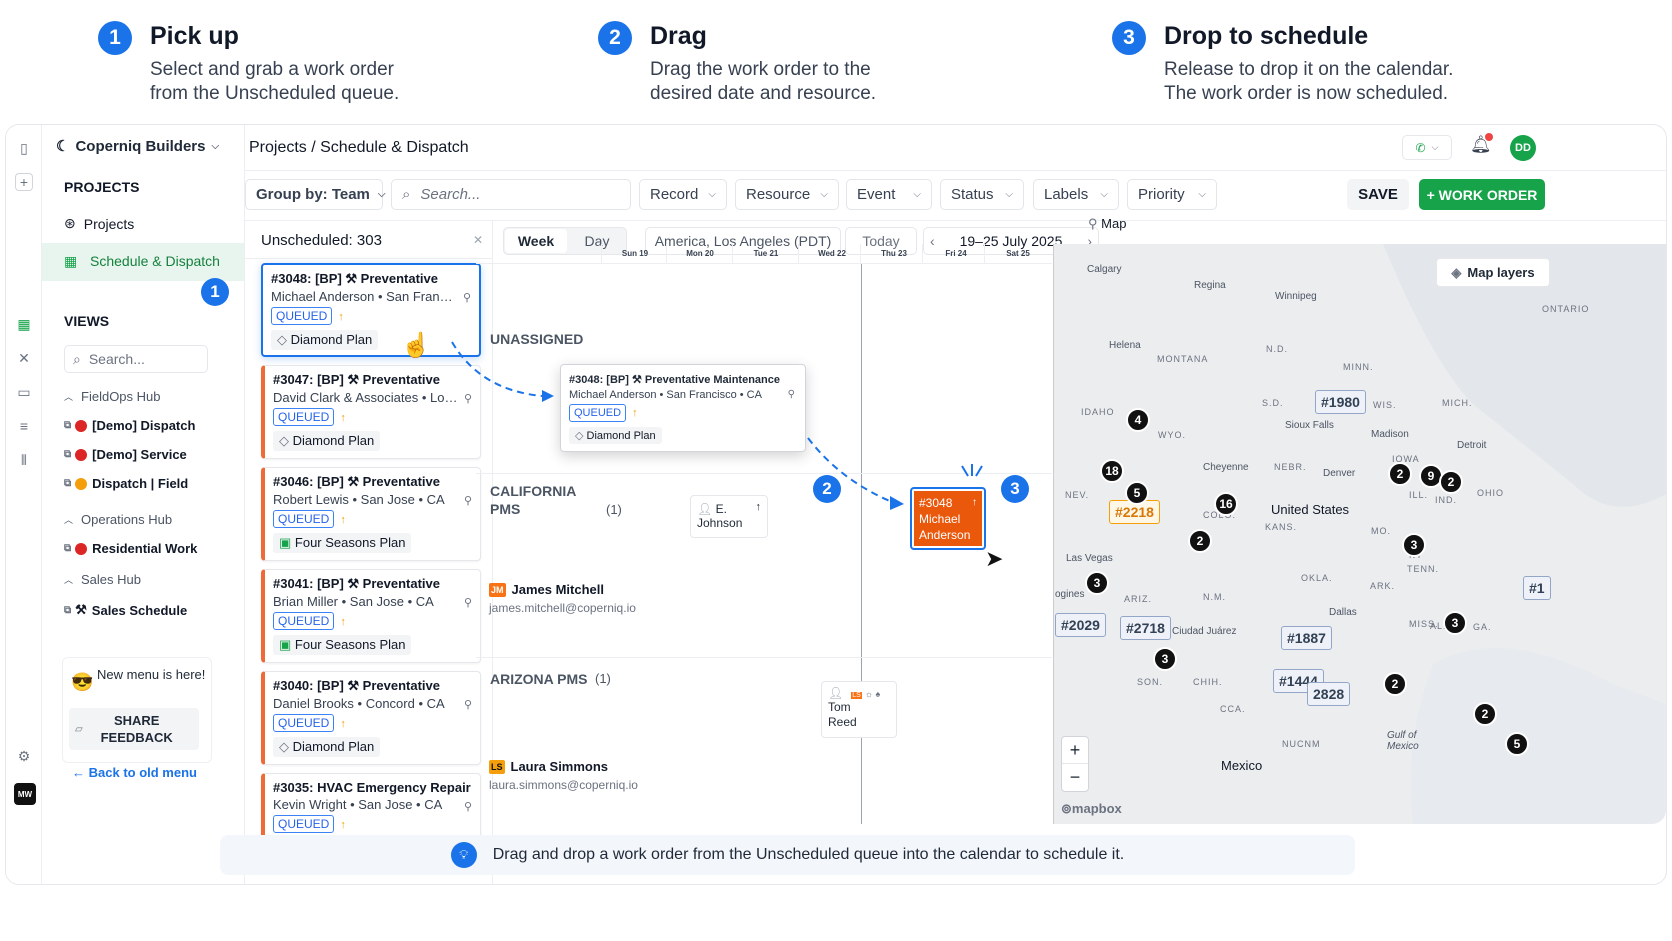 Image resolution: width=1672 pixels, height=941 pixels. Describe the element at coordinates (143, 262) in the screenshot. I see `sidebar-item-schedule: ▦ Schedule & Dispatch` at that location.